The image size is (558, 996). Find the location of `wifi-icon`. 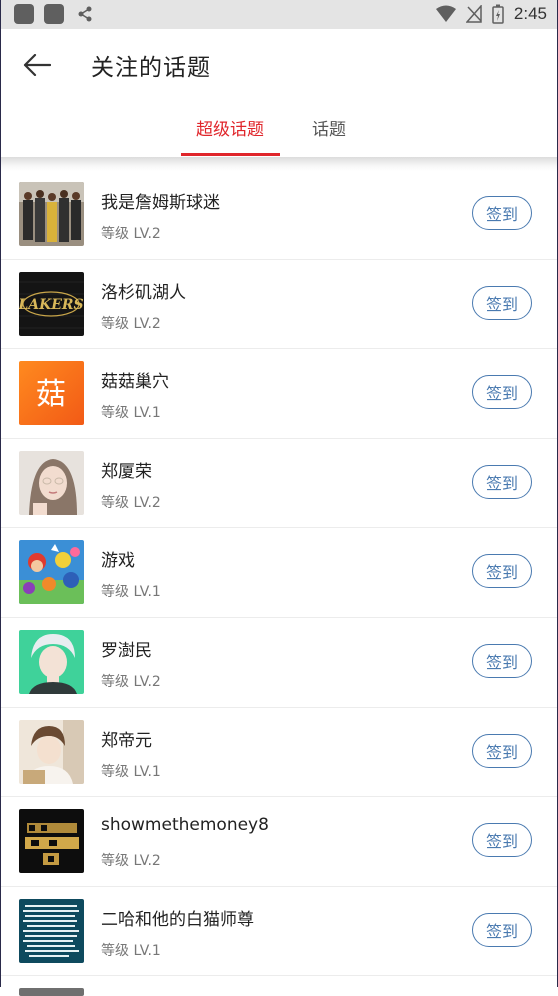

wifi-icon is located at coordinates (445, 13).